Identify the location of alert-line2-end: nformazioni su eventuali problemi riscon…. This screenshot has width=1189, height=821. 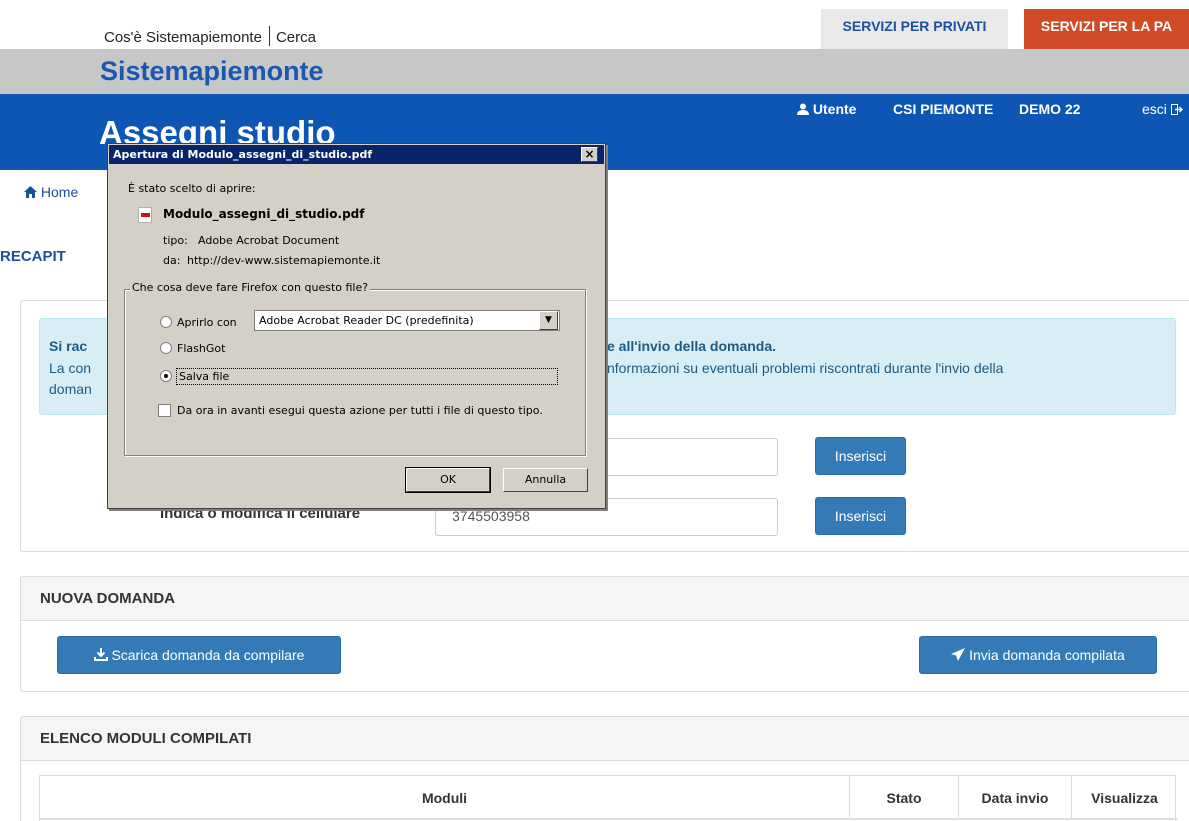
(805, 368).